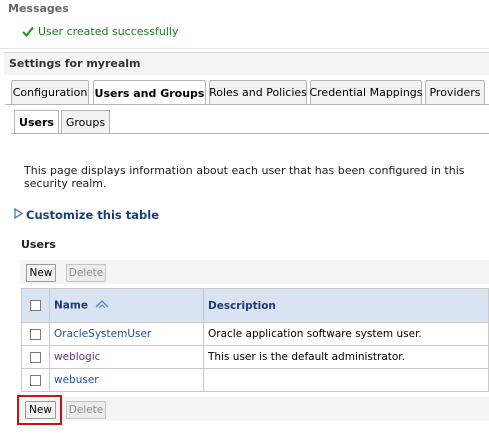  I want to click on expand-triangle-icon, so click(19, 214).